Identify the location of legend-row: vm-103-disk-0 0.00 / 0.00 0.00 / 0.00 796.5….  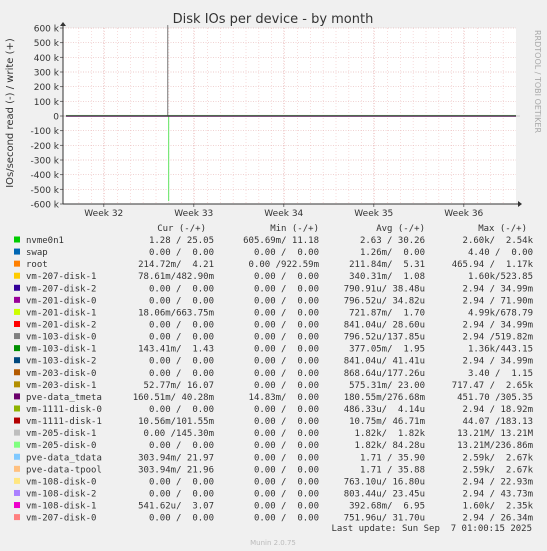
(273, 338).